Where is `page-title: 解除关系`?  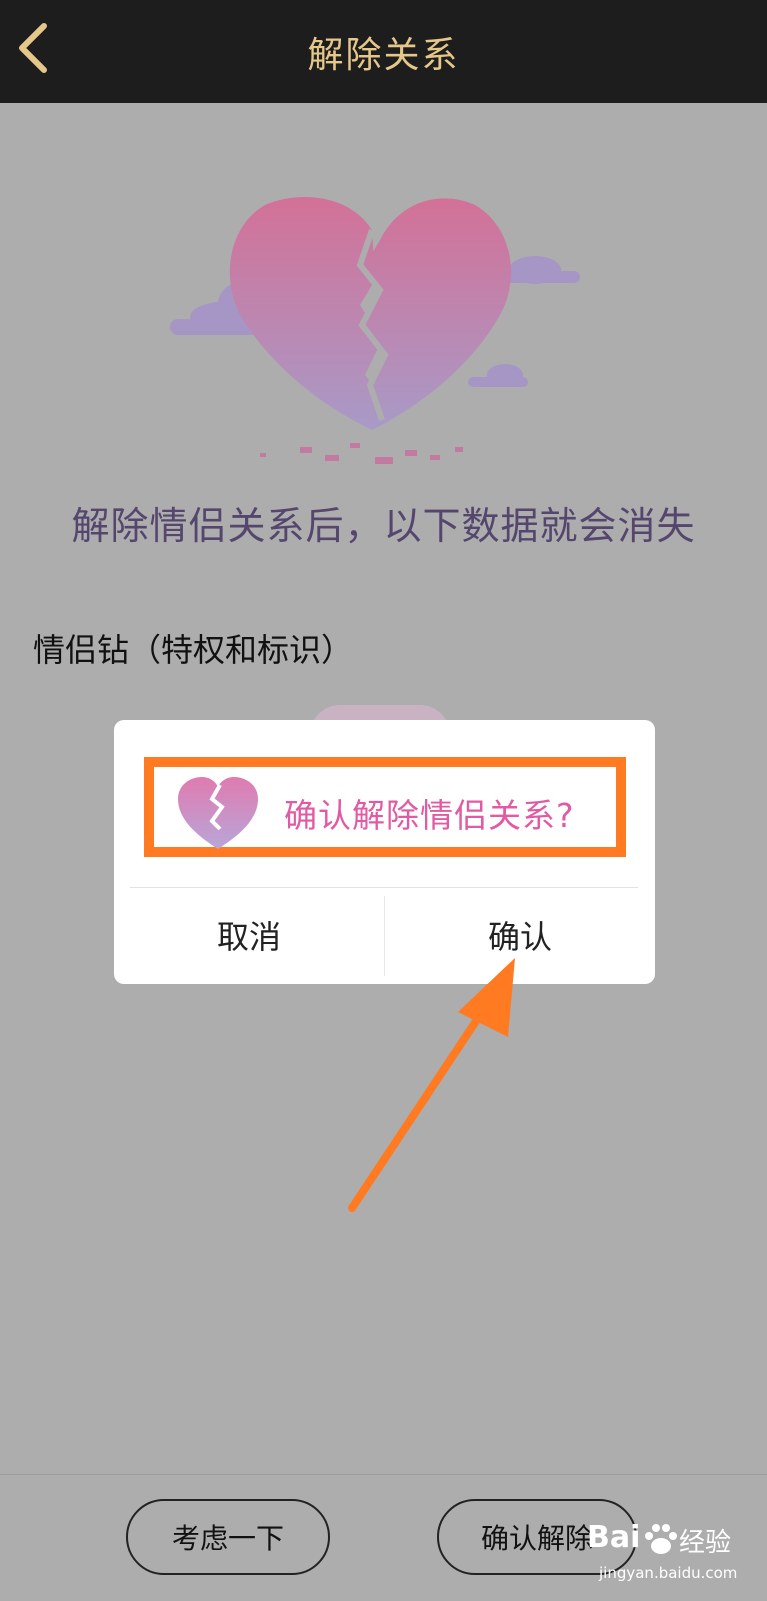 page-title: 解除关系 is located at coordinates (383, 55).